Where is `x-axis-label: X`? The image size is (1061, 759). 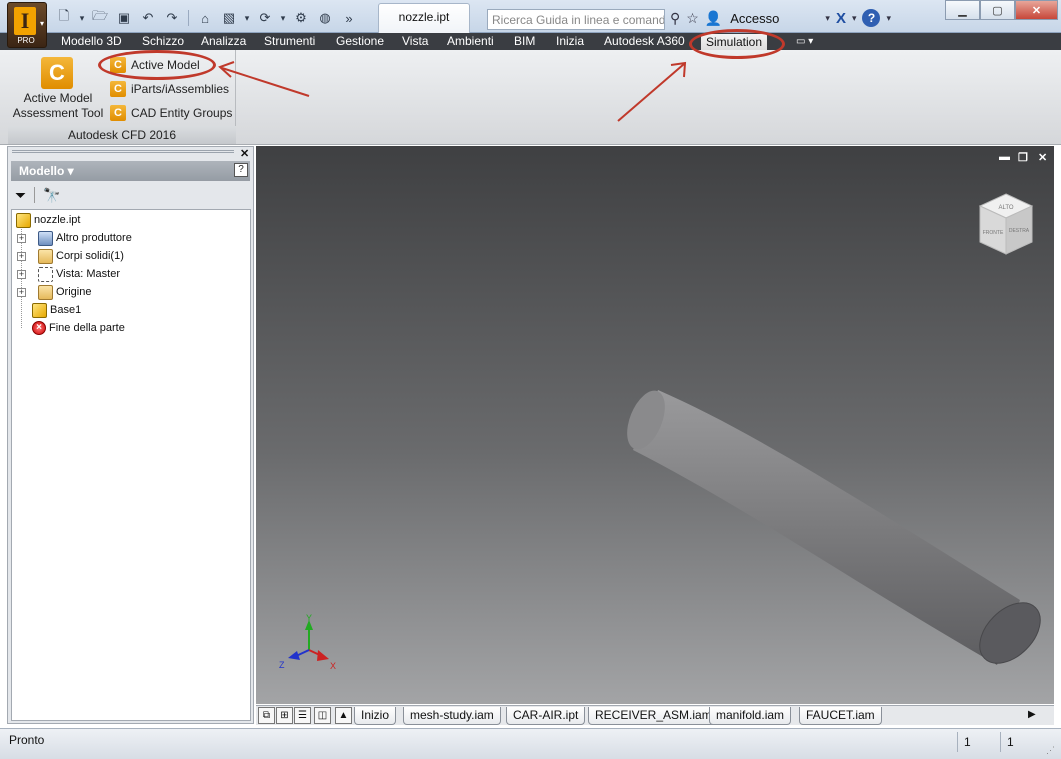
x-axis-label: X is located at coordinates (333, 666).